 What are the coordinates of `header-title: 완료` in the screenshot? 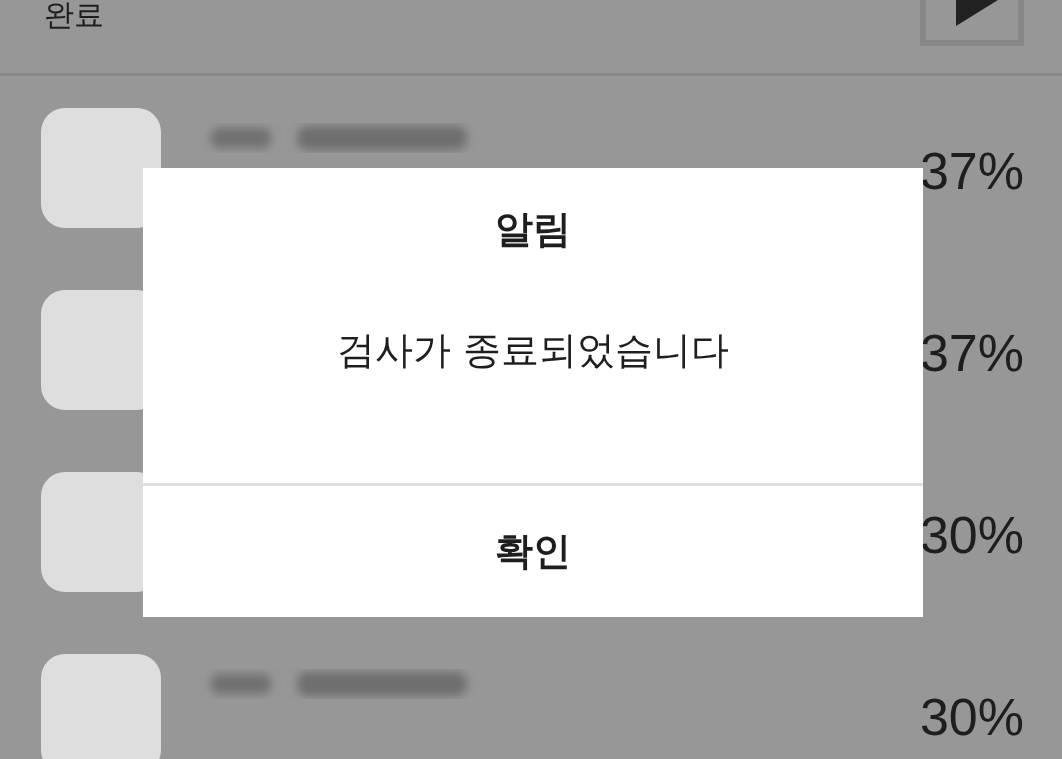 It's located at (74, 15).